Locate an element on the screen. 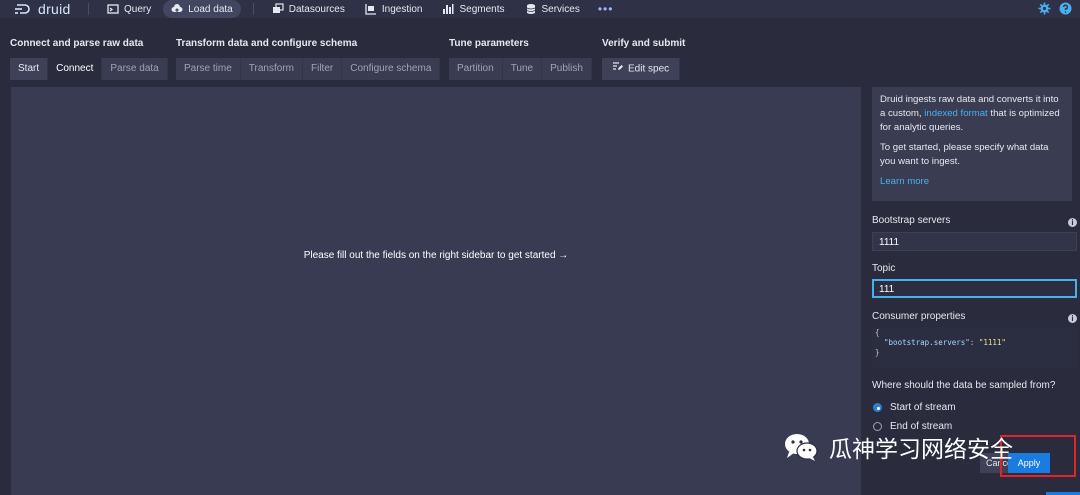  topic-label: Topic is located at coordinates (884, 268).